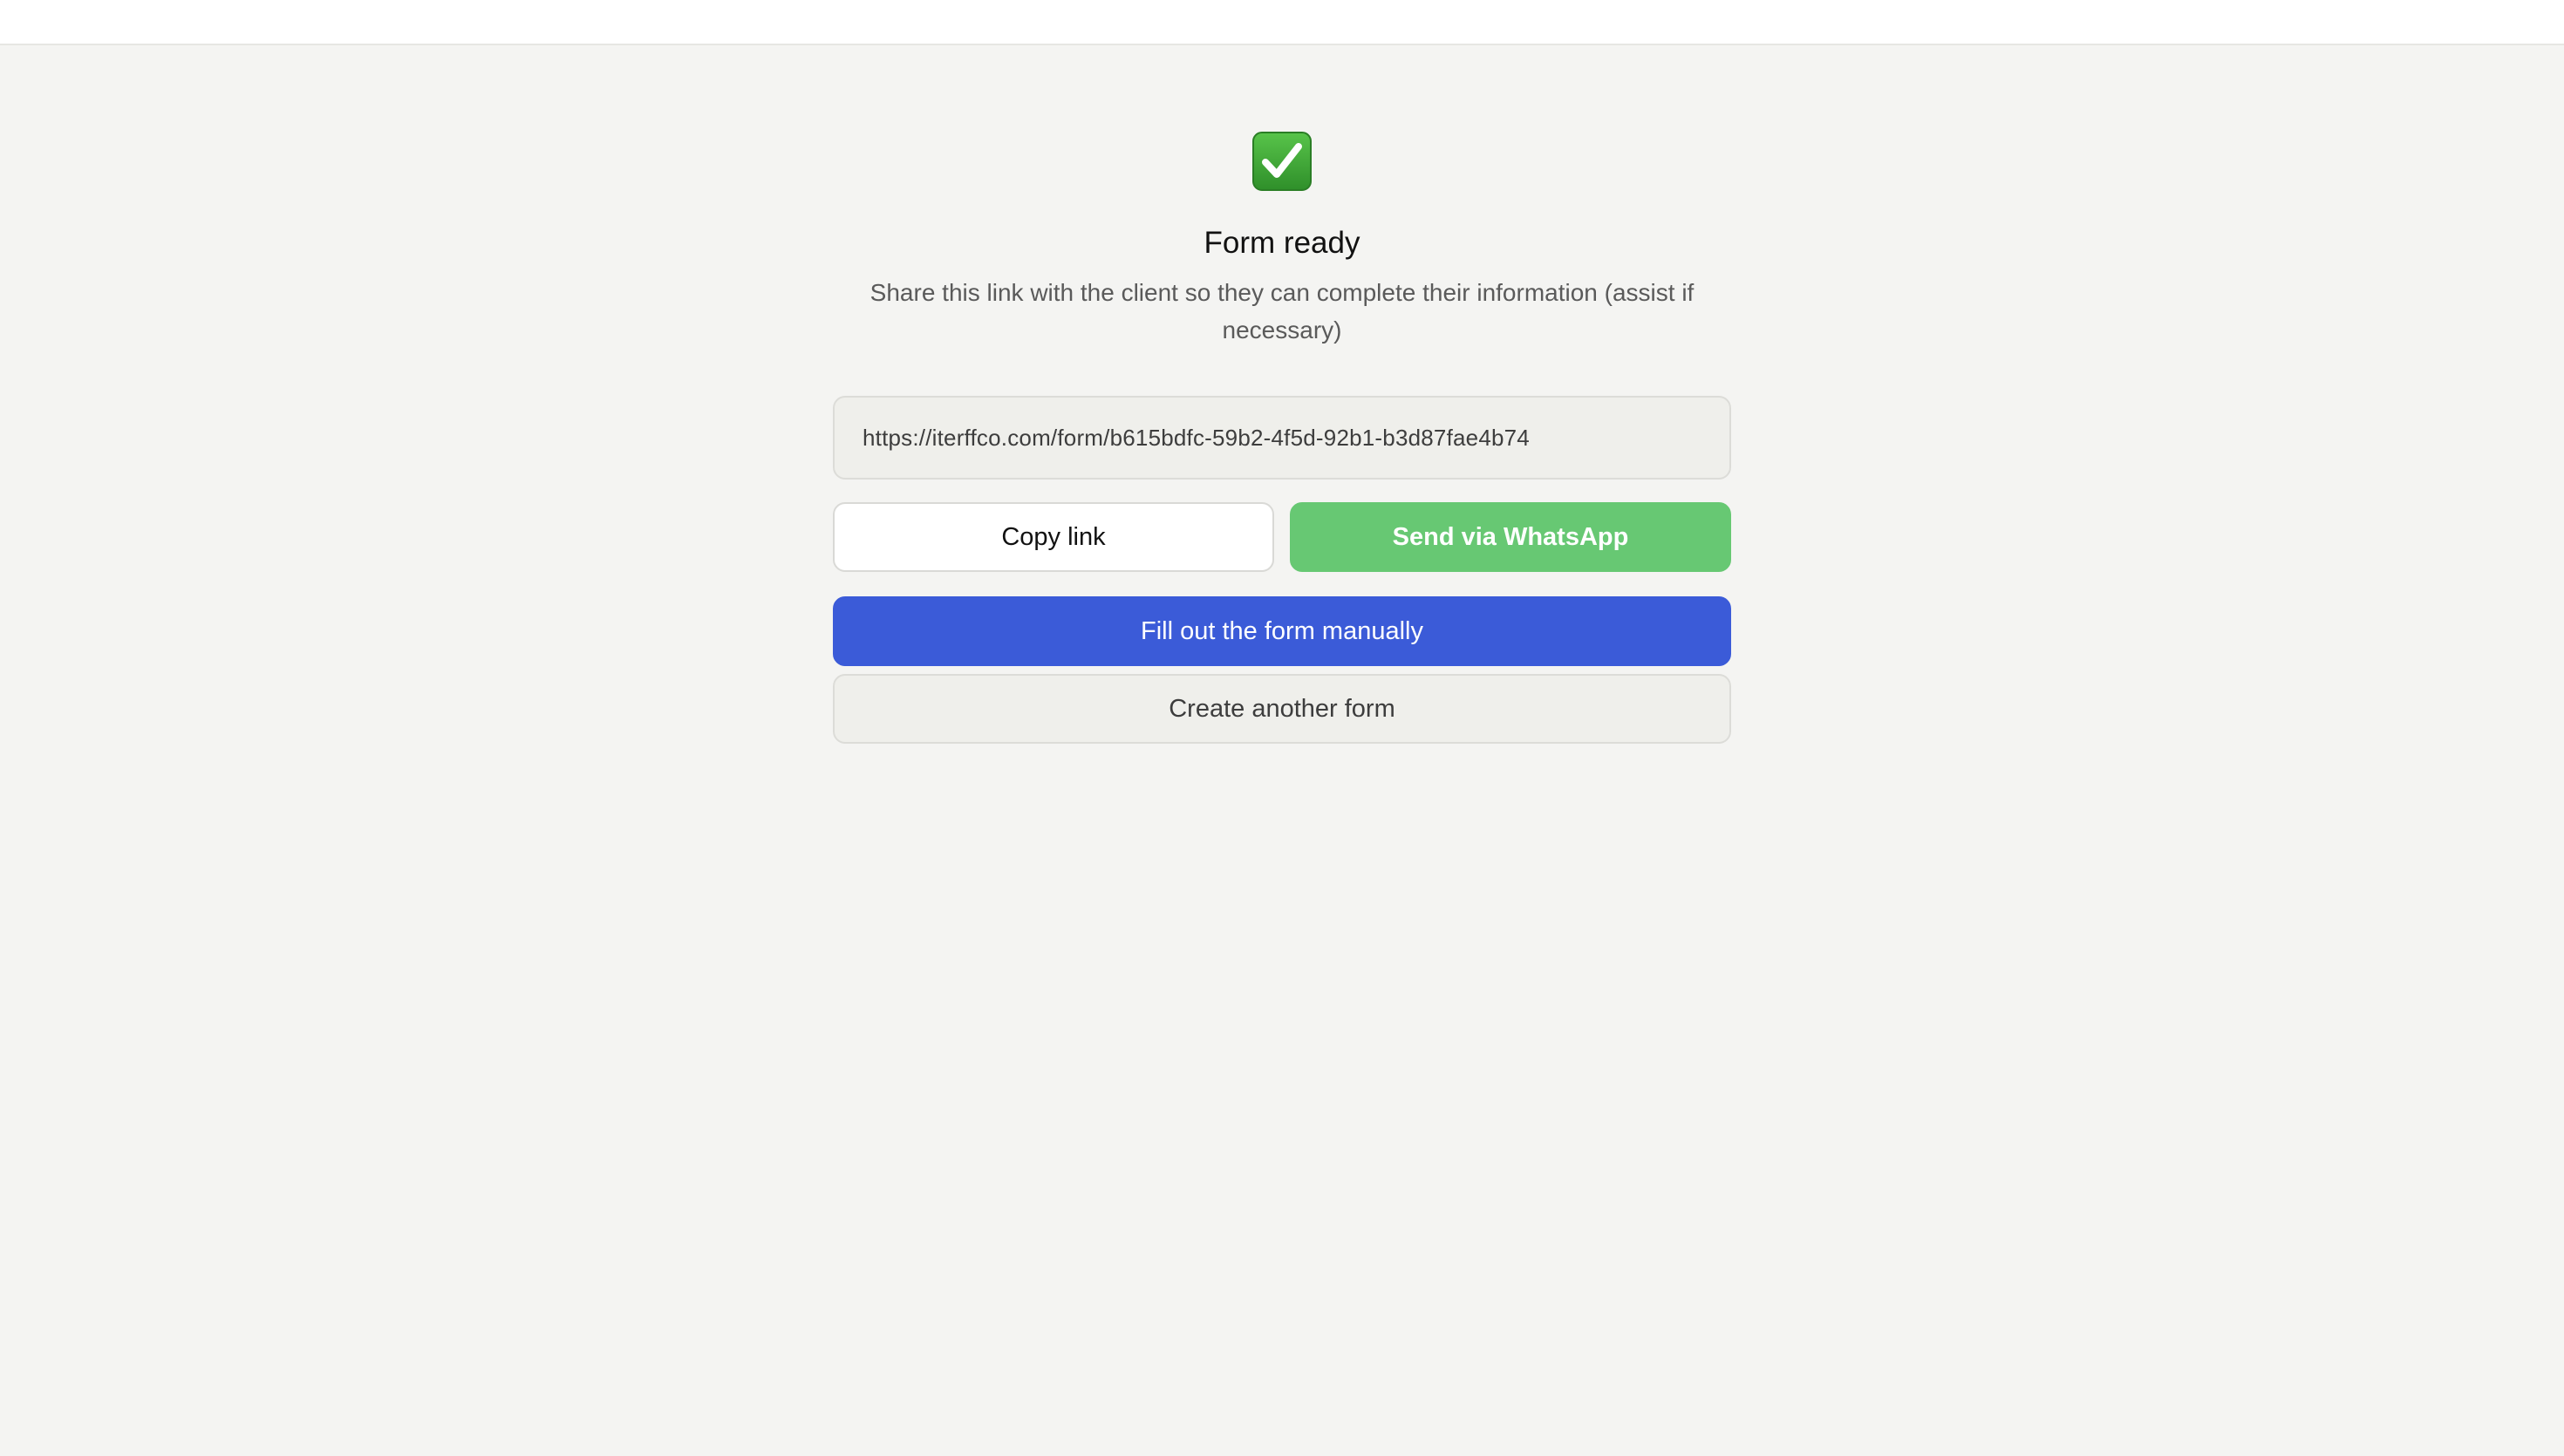 Image resolution: width=2564 pixels, height=1456 pixels. What do you see at coordinates (1282, 243) in the screenshot?
I see `page-title: Form ready` at bounding box center [1282, 243].